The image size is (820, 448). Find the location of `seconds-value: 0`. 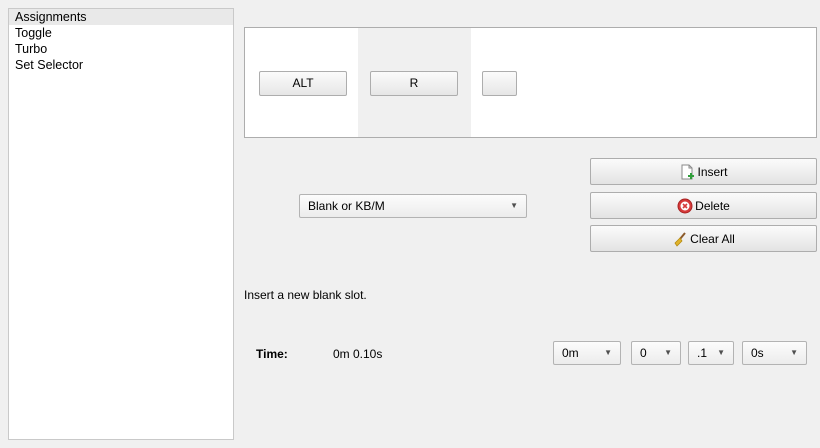

seconds-value: 0 is located at coordinates (643, 353).